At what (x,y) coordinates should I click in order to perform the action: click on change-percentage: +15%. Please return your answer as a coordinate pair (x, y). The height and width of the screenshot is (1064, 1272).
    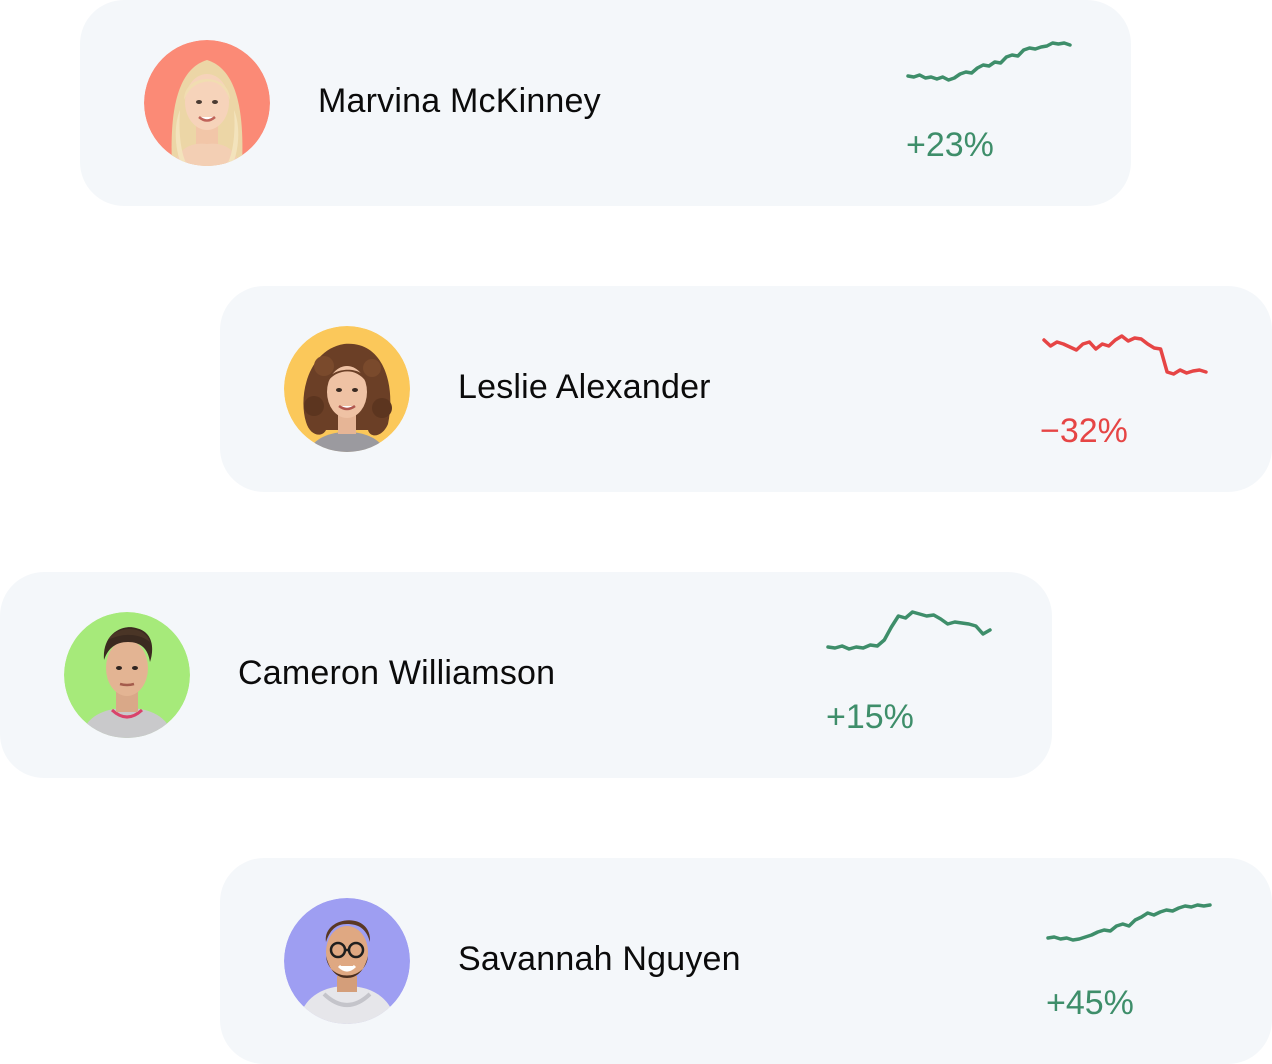
    Looking at the image, I should click on (870, 717).